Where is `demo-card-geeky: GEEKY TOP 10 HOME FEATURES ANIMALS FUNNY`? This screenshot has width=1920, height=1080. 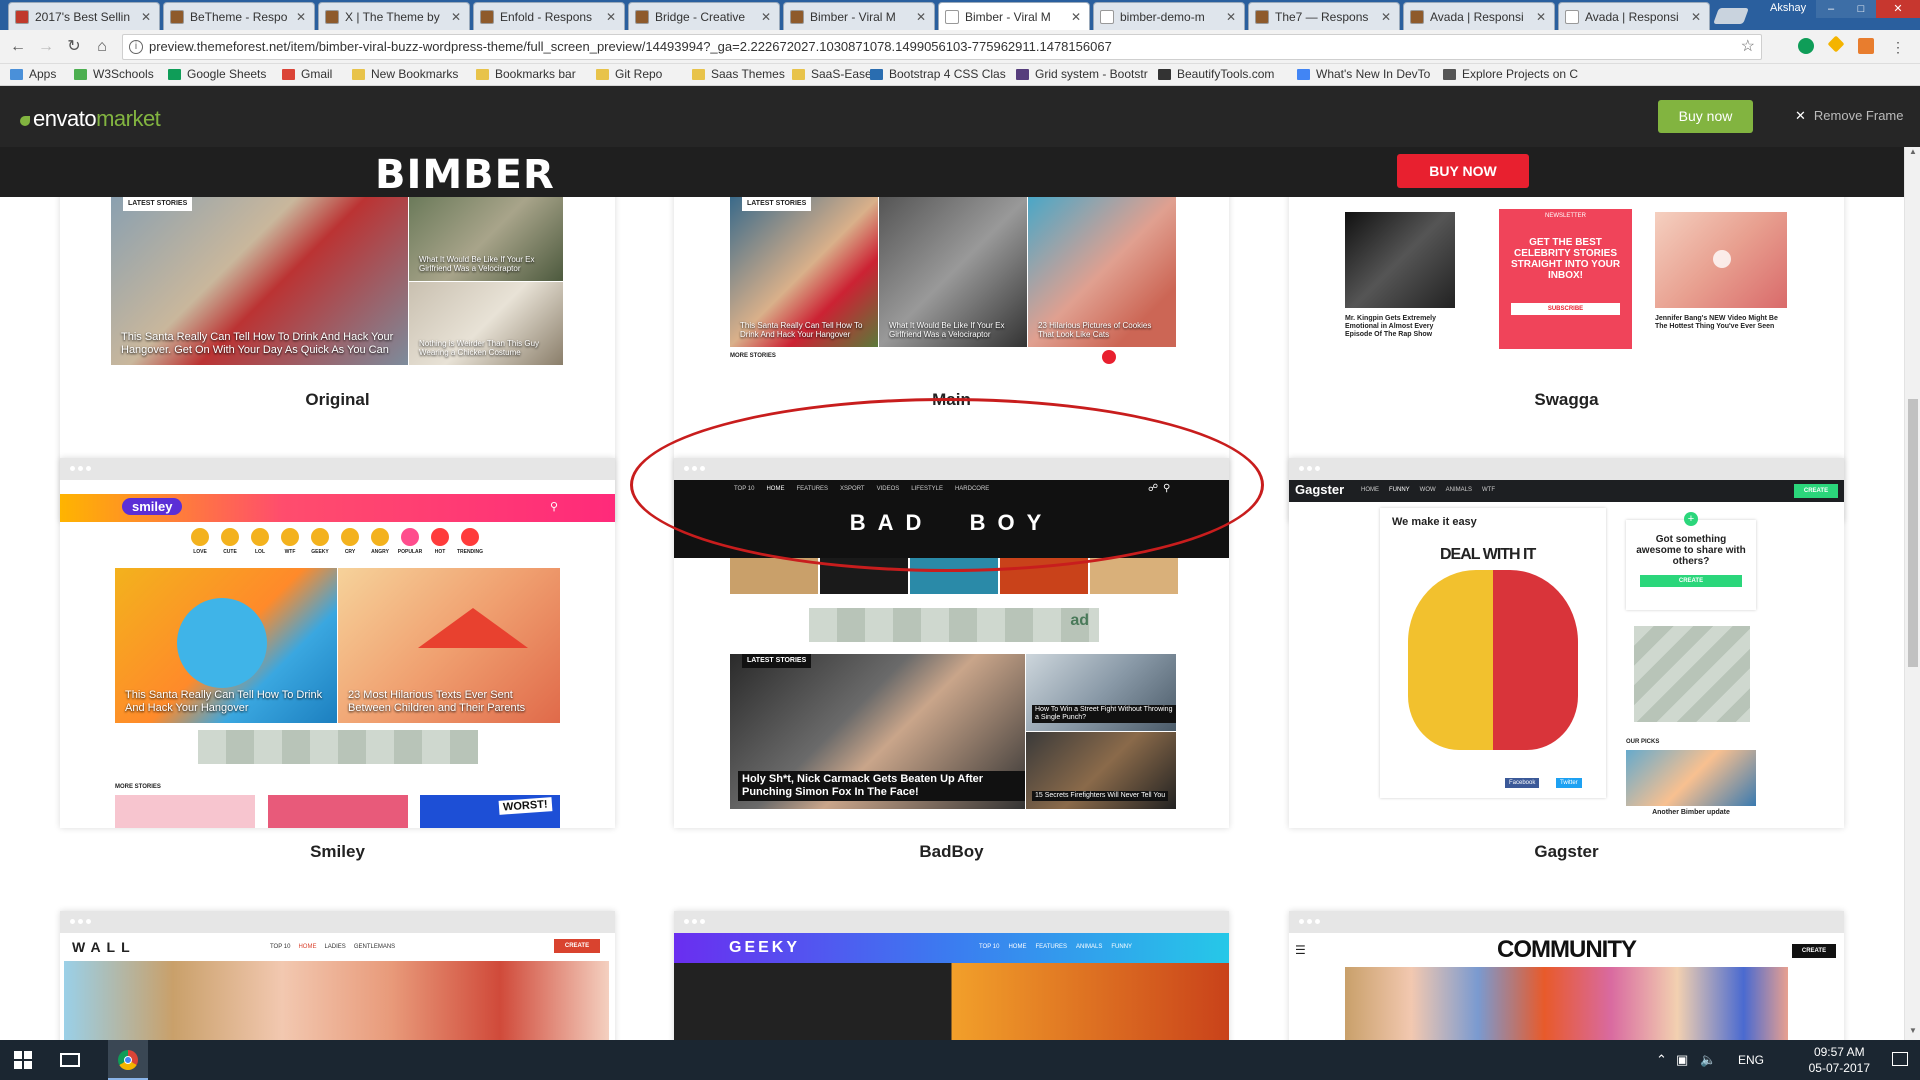
demo-card-geeky: GEEKY TOP 10 HOME FEATURES ANIMALS FUNNY is located at coordinates (951, 975).